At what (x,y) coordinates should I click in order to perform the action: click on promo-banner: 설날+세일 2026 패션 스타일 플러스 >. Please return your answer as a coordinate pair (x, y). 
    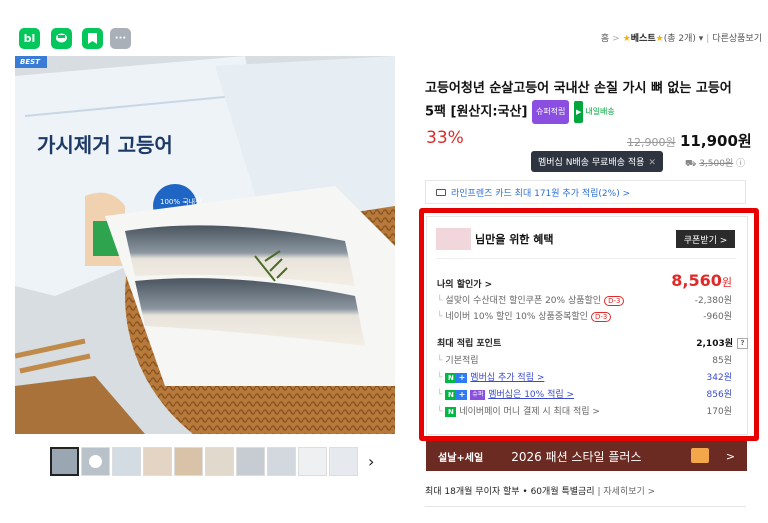
    Looking at the image, I should click on (586, 456).